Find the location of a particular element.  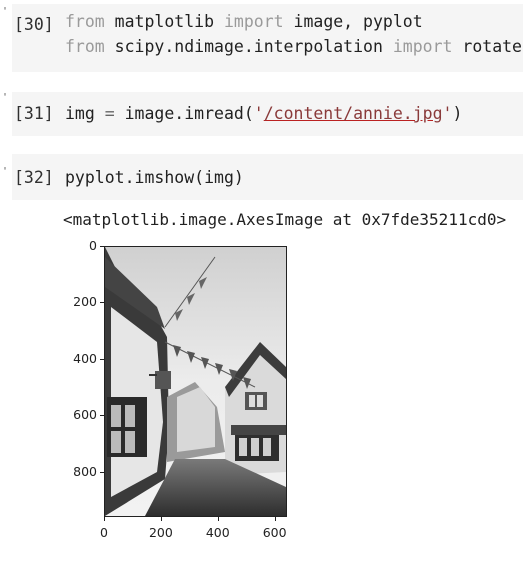

x-tick-label: 400 is located at coordinates (217, 532).